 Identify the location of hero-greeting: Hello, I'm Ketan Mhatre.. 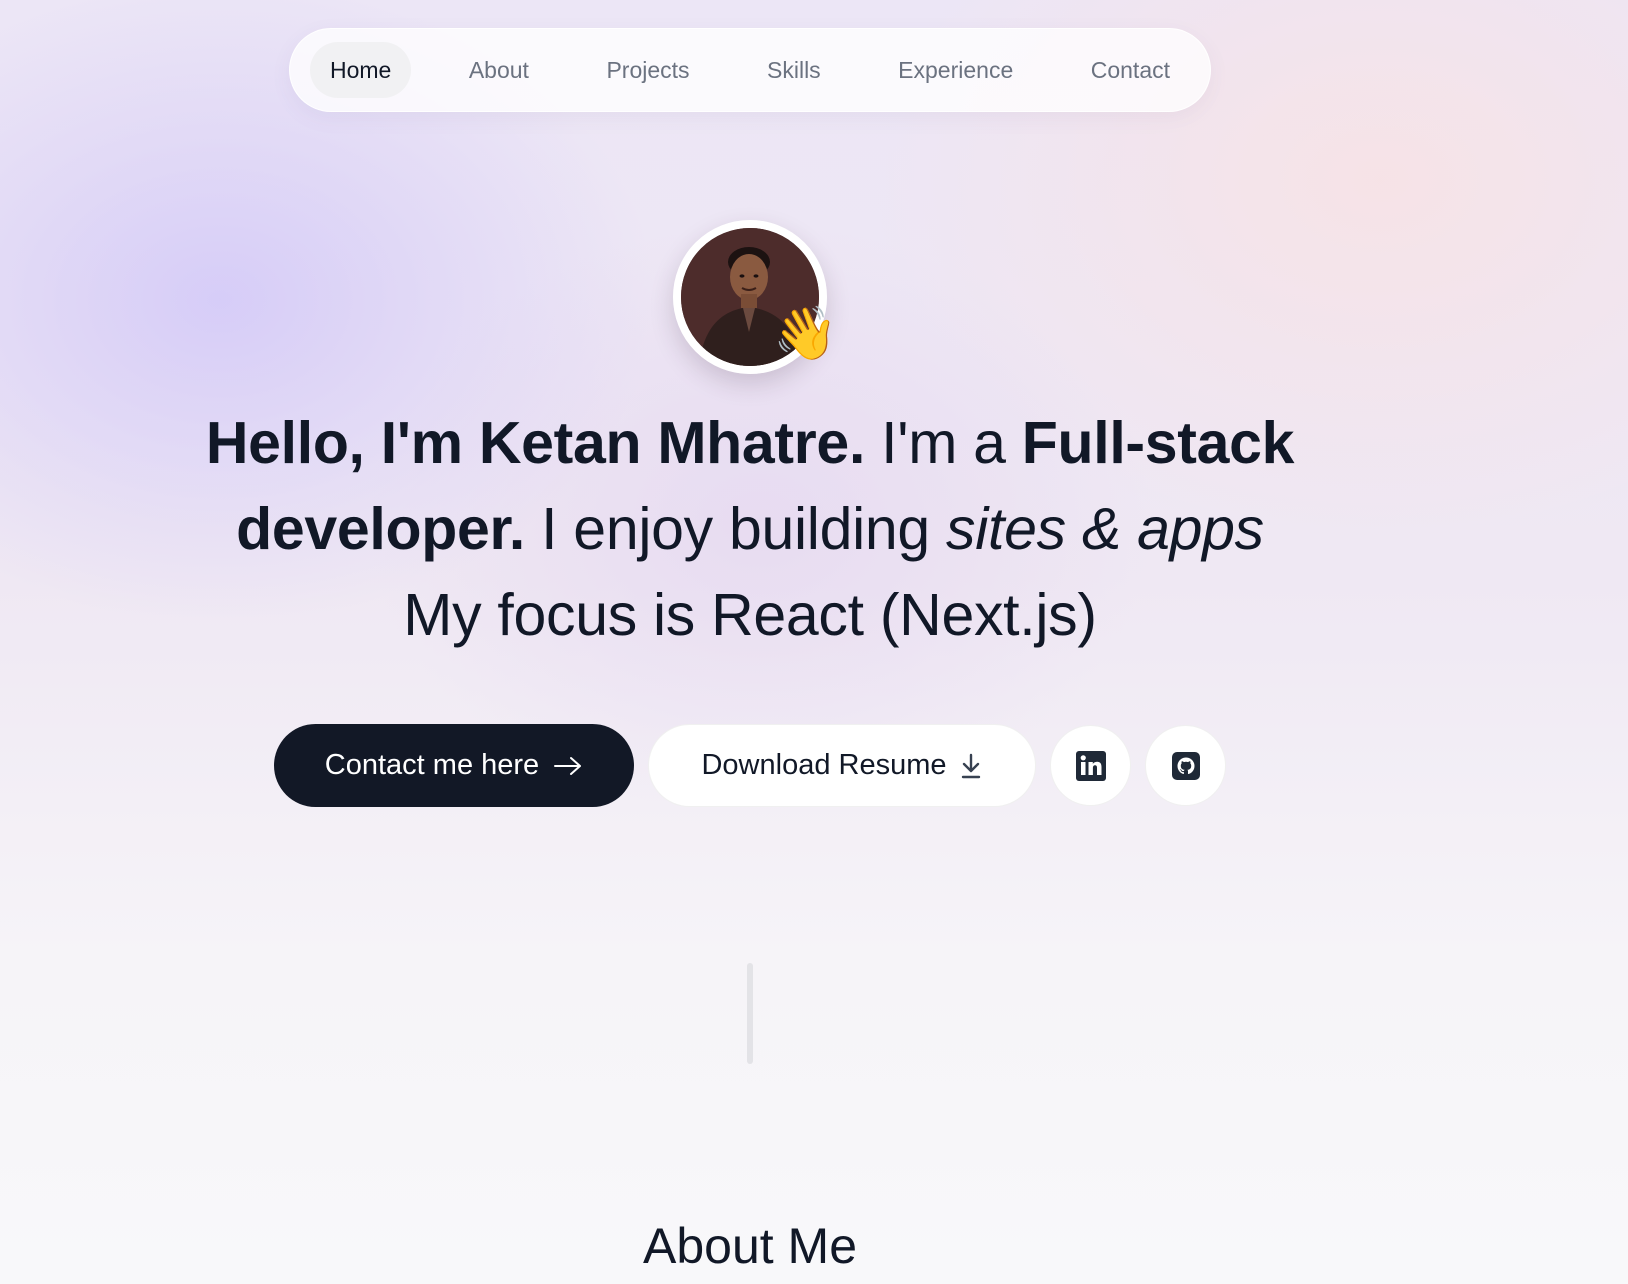
(535, 443).